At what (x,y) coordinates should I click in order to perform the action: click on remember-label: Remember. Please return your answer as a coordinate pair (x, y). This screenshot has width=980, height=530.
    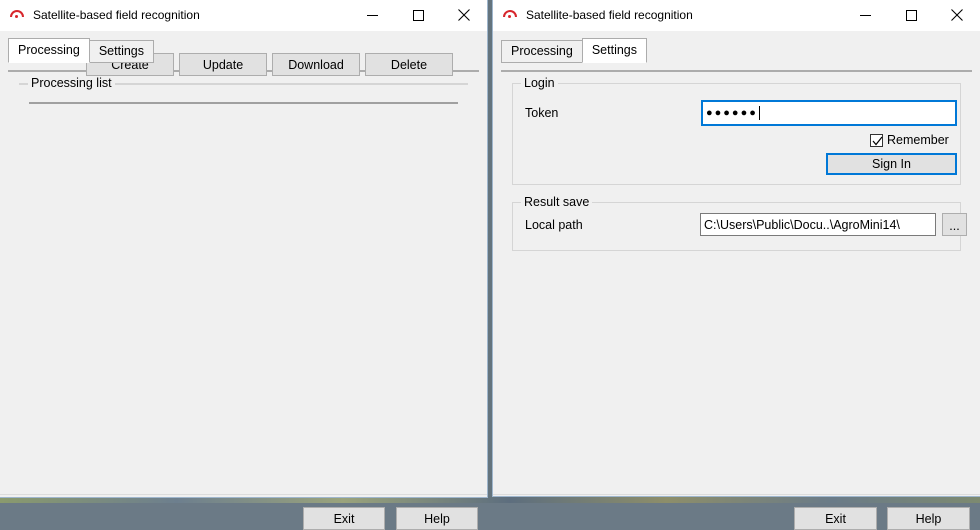
    Looking at the image, I should click on (918, 140).